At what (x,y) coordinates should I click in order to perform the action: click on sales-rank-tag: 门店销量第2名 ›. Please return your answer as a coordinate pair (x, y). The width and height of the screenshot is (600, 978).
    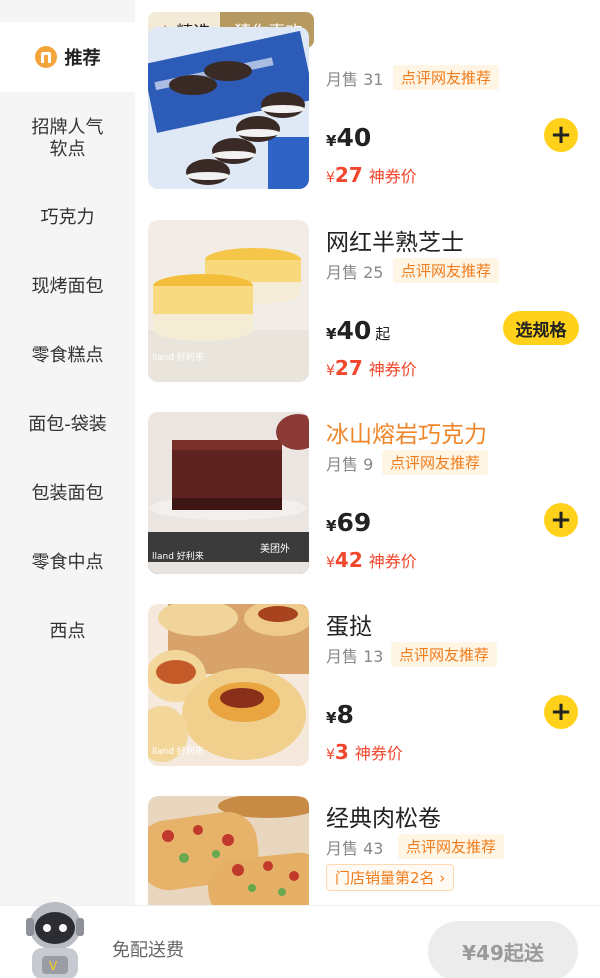
    Looking at the image, I should click on (390, 877).